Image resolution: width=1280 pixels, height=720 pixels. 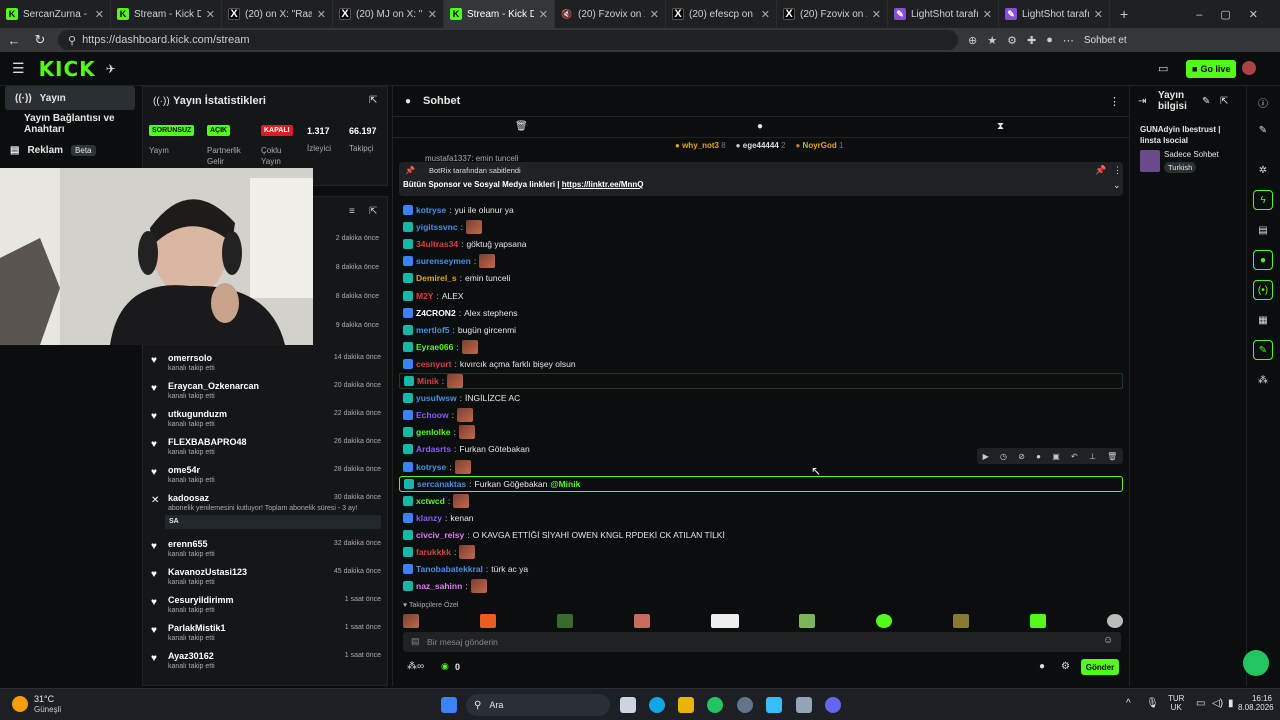 I want to click on chat-icon: ●, so click(x=1263, y=260).